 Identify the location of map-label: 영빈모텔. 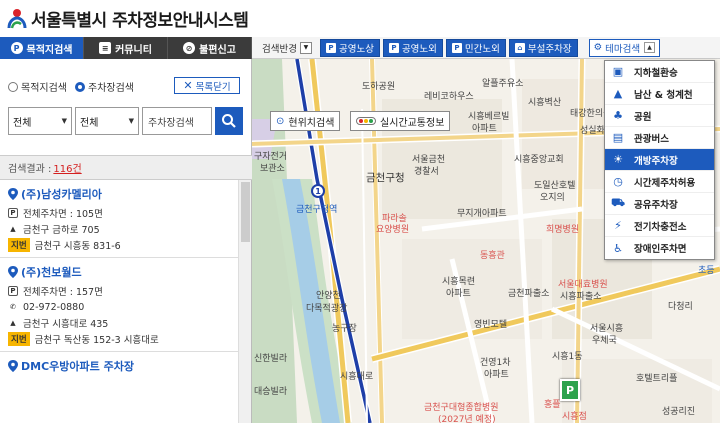
(491, 325).